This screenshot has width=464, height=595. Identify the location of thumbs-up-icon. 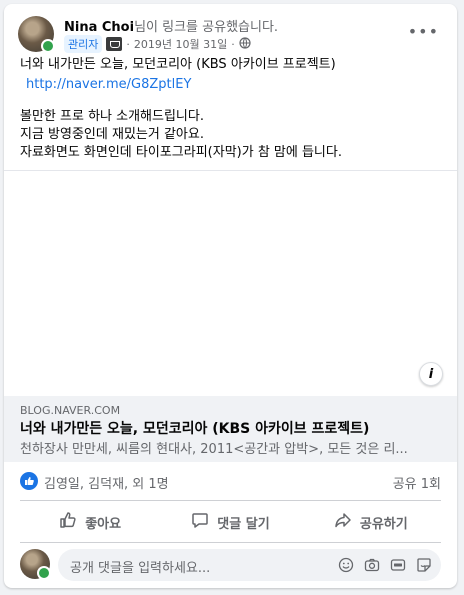
(68, 522).